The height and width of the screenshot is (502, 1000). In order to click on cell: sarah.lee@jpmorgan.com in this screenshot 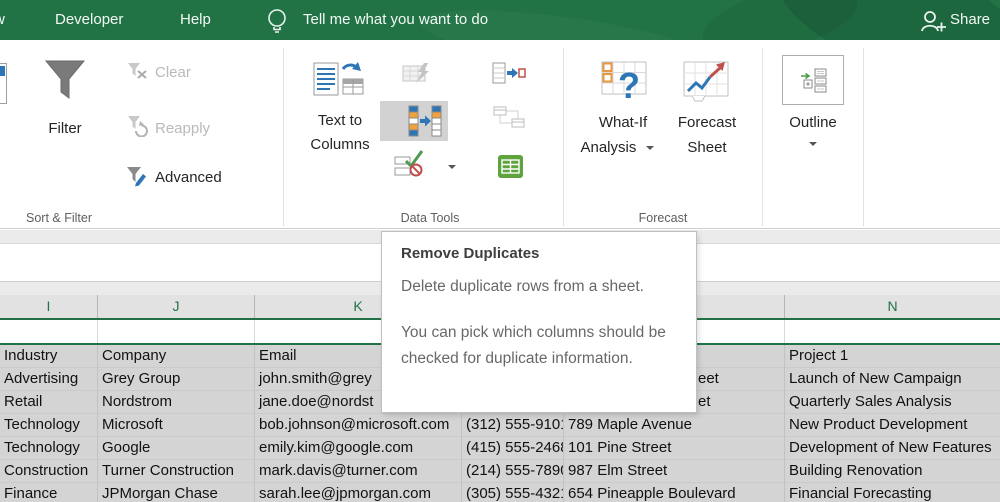, I will do `click(358, 492)`.